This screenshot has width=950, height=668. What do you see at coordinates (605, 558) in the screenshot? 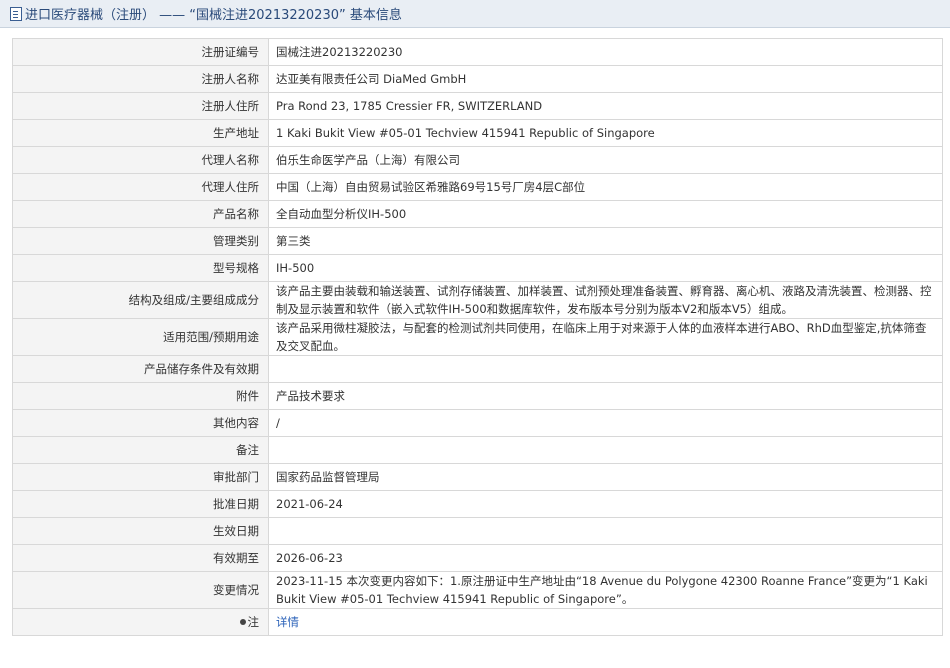
I see `field-value: 2026-06-23` at bounding box center [605, 558].